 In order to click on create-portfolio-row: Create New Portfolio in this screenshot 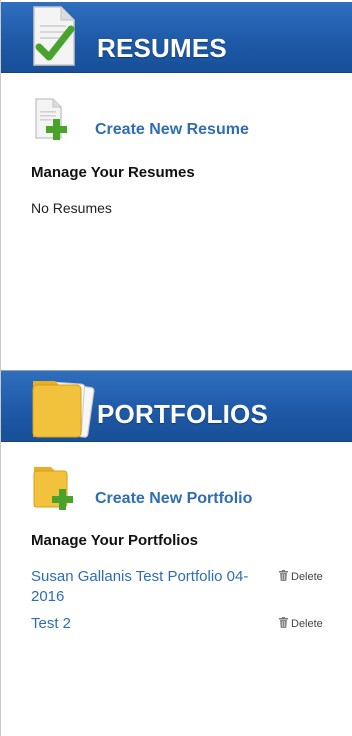, I will do `click(179, 488)`.